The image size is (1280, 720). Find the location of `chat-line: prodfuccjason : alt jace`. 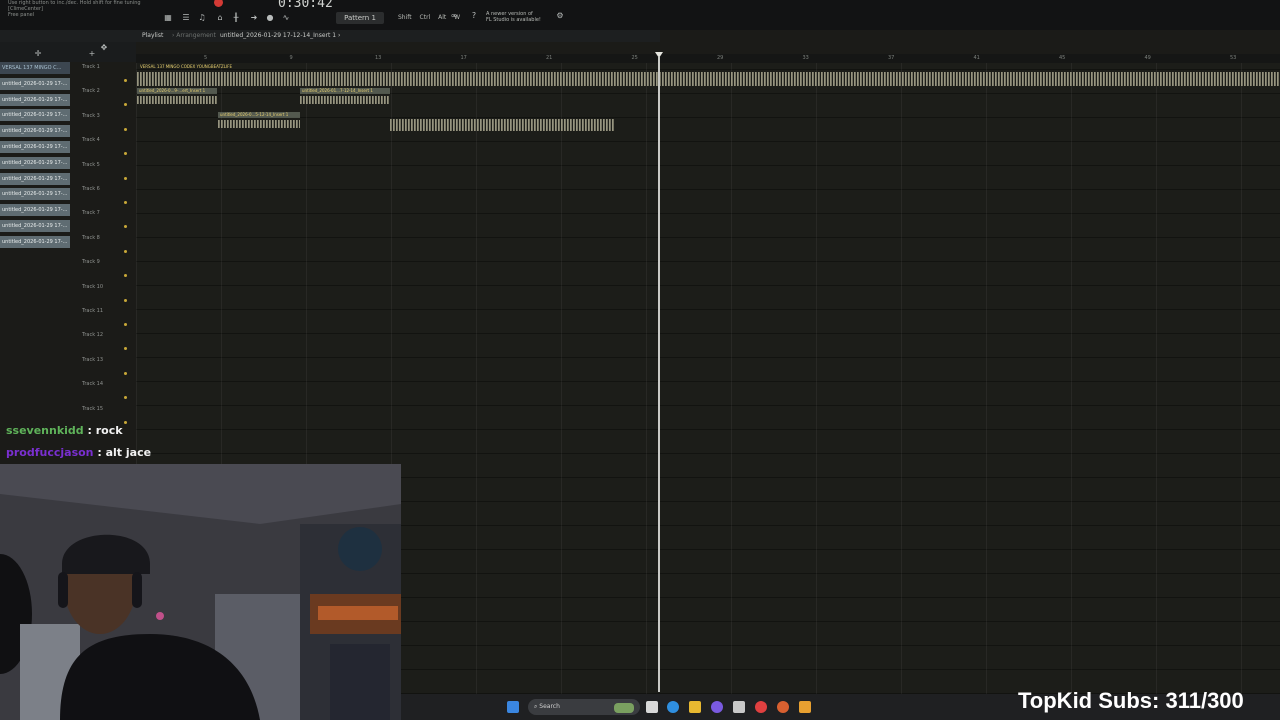

chat-line: prodfuccjason : alt jace is located at coordinates (78, 452).